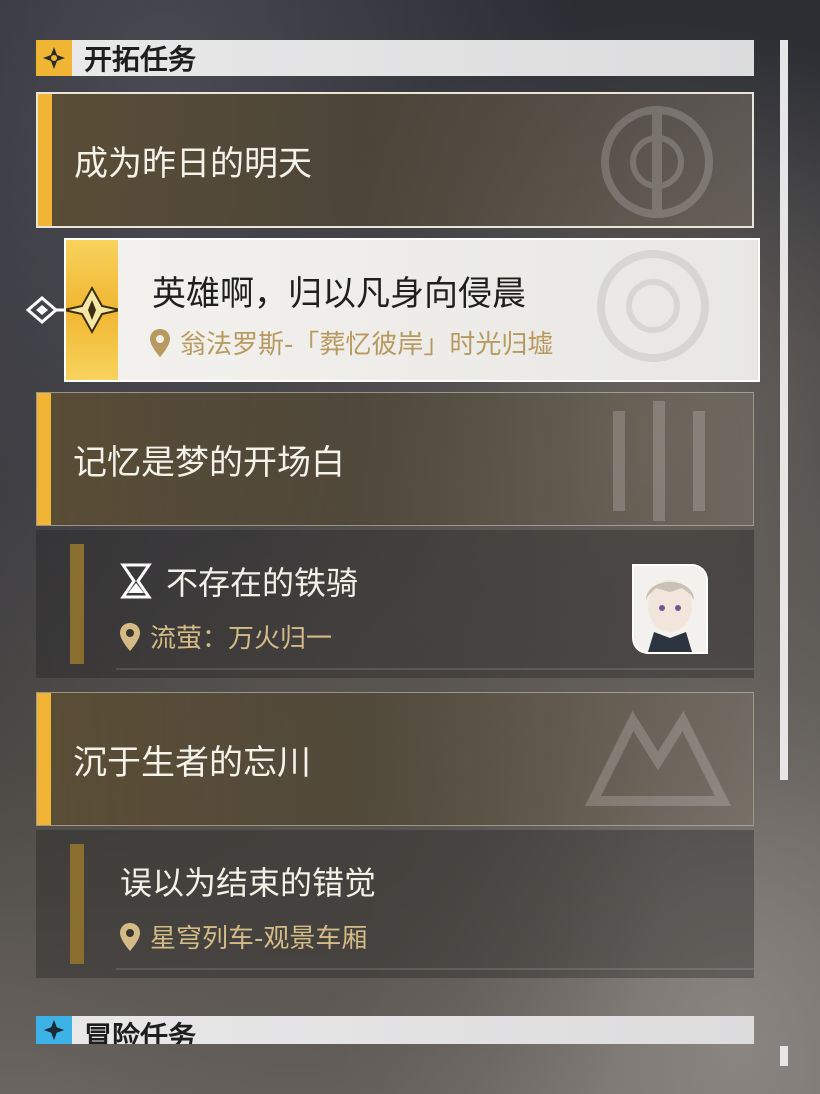 The image size is (820, 1094). I want to click on quest-title: 误以为结束的错觉, so click(248, 883).